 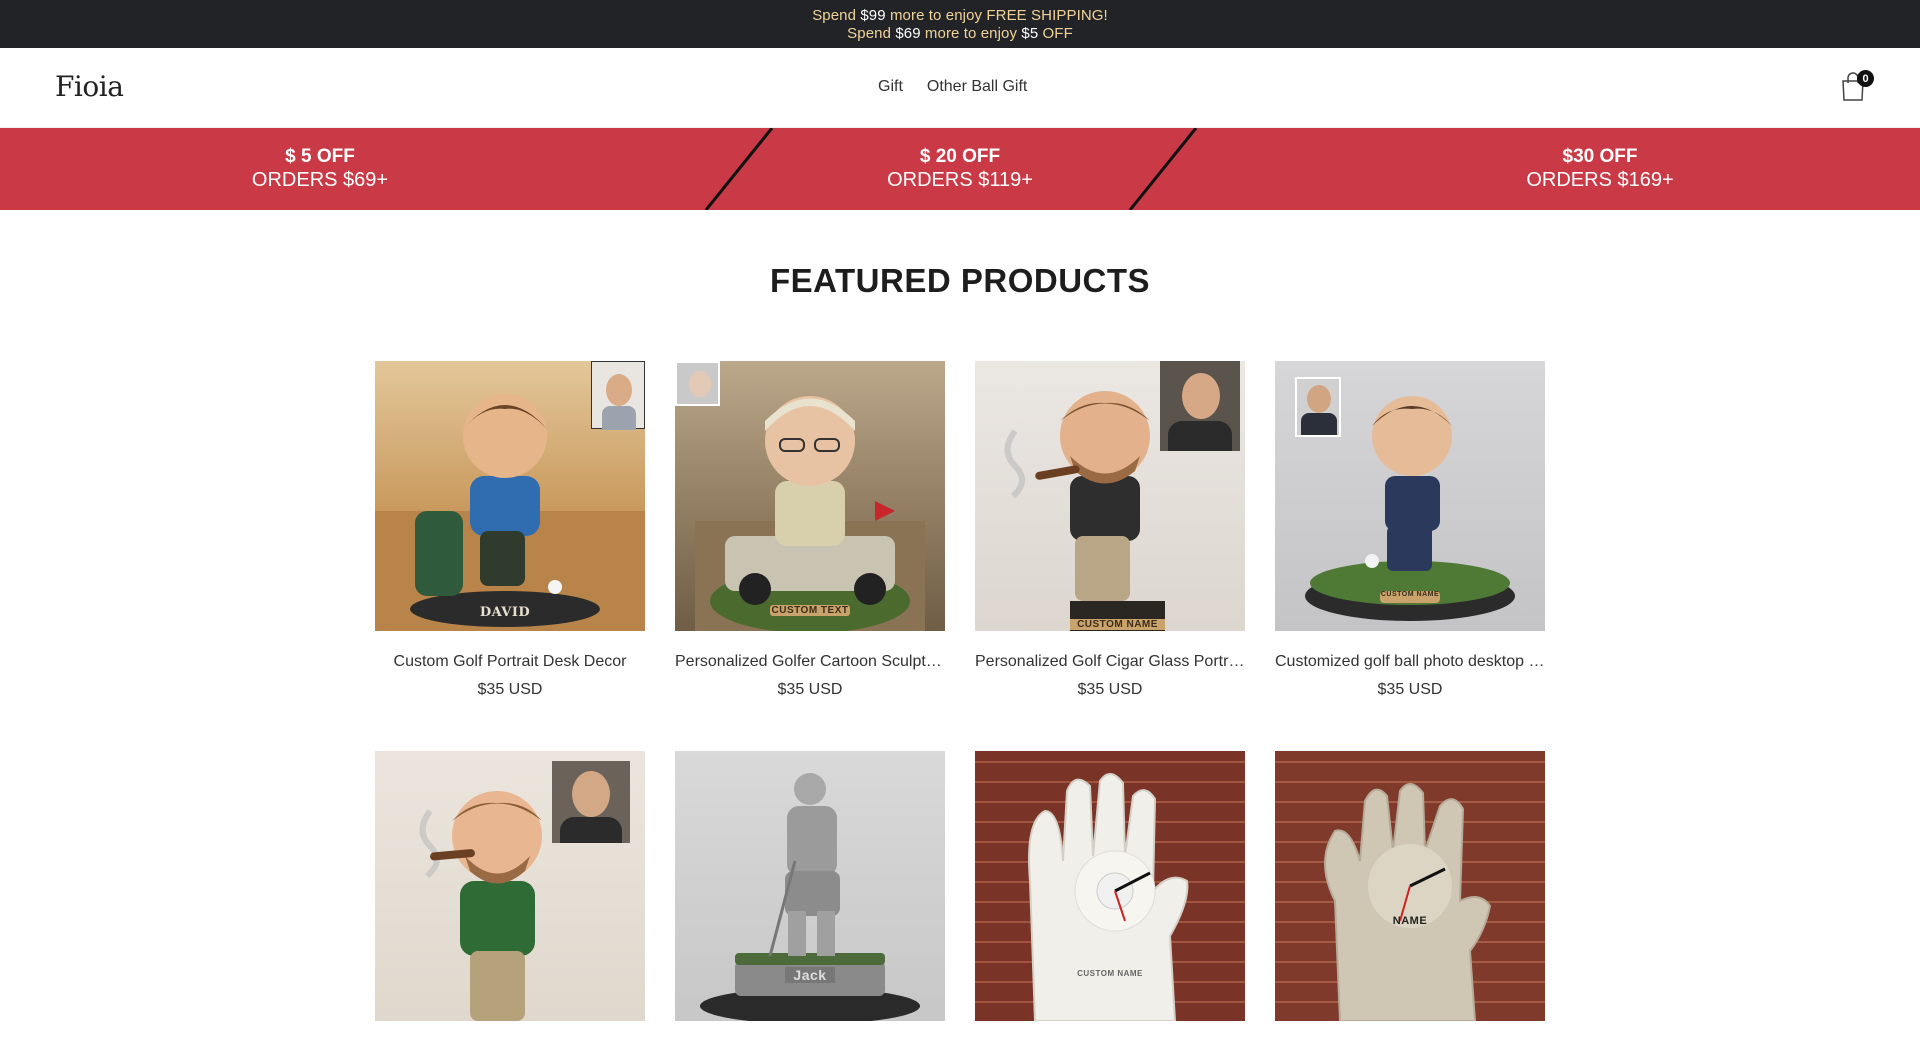 I want to click on cart-count-badge: 0, so click(x=1865, y=78).